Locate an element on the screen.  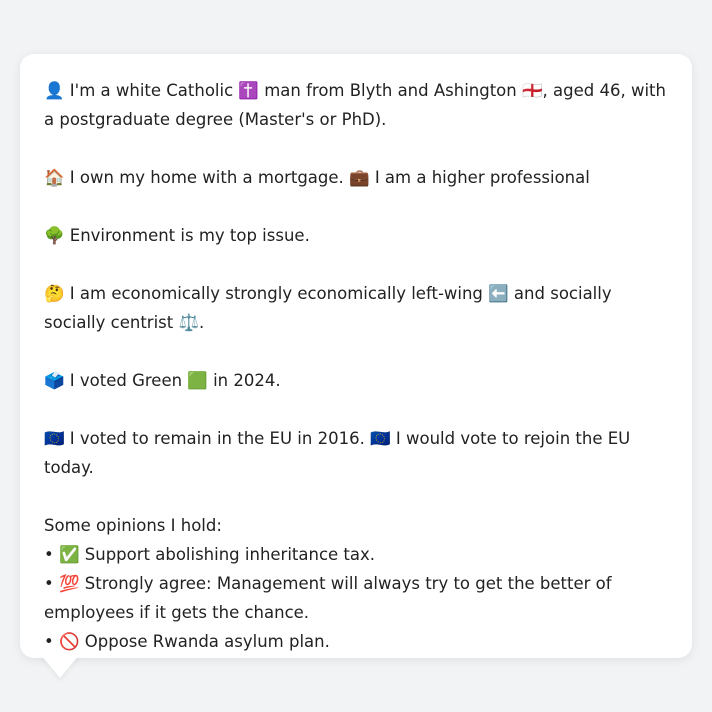
issue-text: 🌳 Environment is my top issue. is located at coordinates (177, 235).